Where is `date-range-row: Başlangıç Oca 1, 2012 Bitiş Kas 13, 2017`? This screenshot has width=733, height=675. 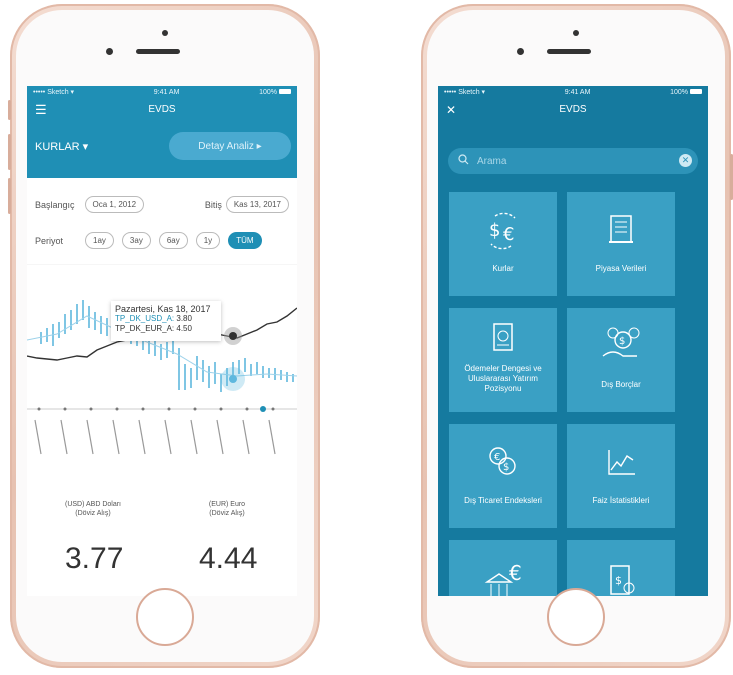 date-range-row: Başlangıç Oca 1, 2012 Bitiş Kas 13, 2017 is located at coordinates (162, 204).